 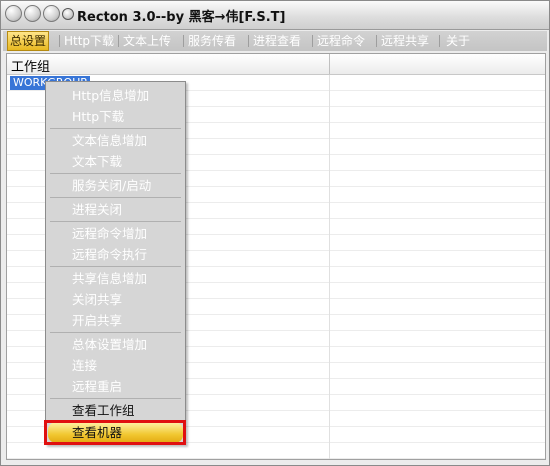 I want to click on menu-item-remote-restart: 远程重启, so click(x=115, y=386).